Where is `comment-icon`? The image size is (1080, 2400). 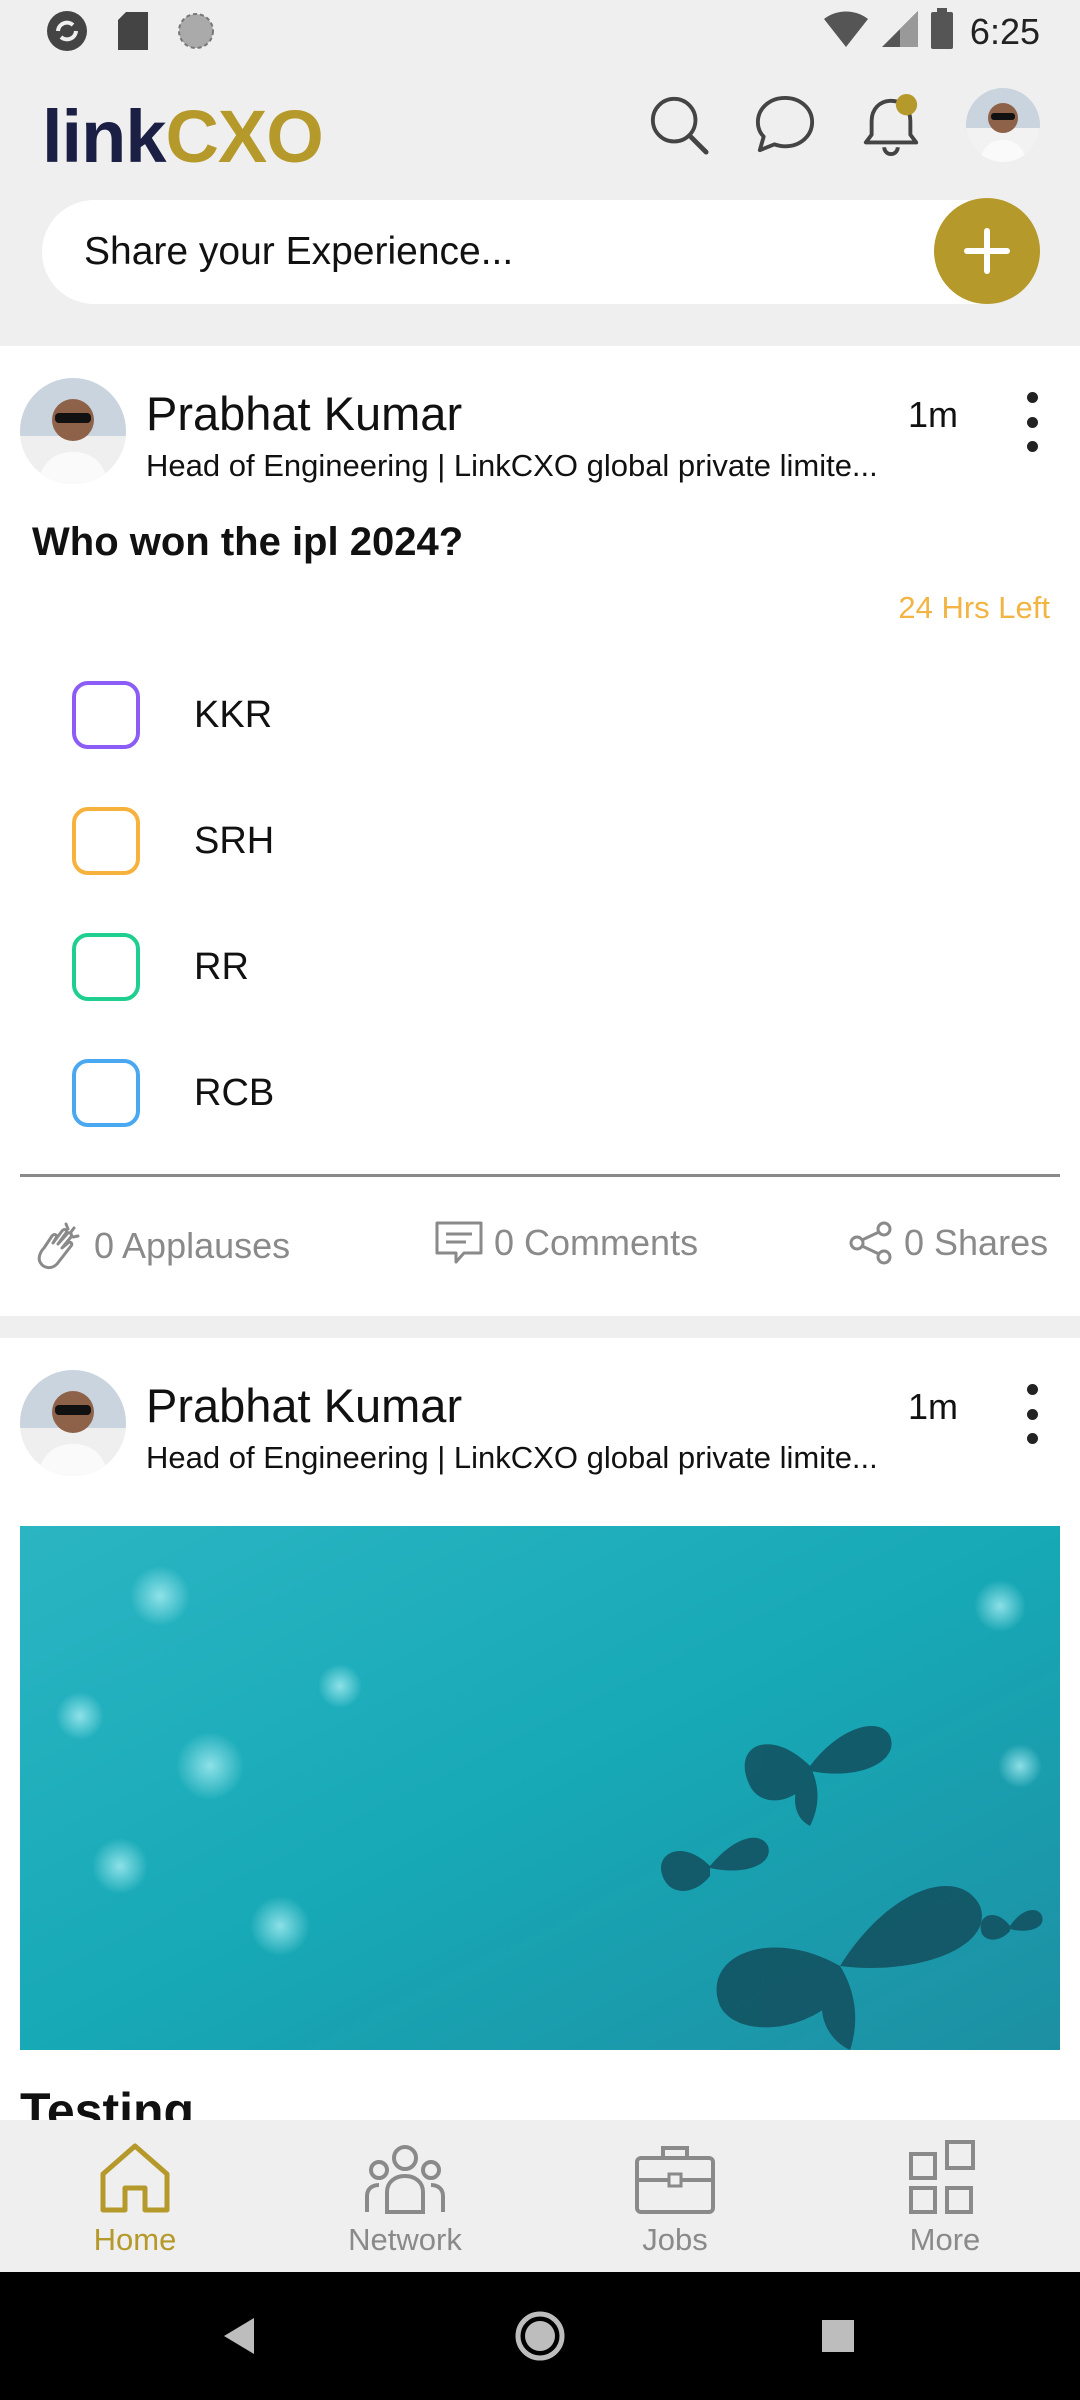
comment-icon is located at coordinates (459, 1242).